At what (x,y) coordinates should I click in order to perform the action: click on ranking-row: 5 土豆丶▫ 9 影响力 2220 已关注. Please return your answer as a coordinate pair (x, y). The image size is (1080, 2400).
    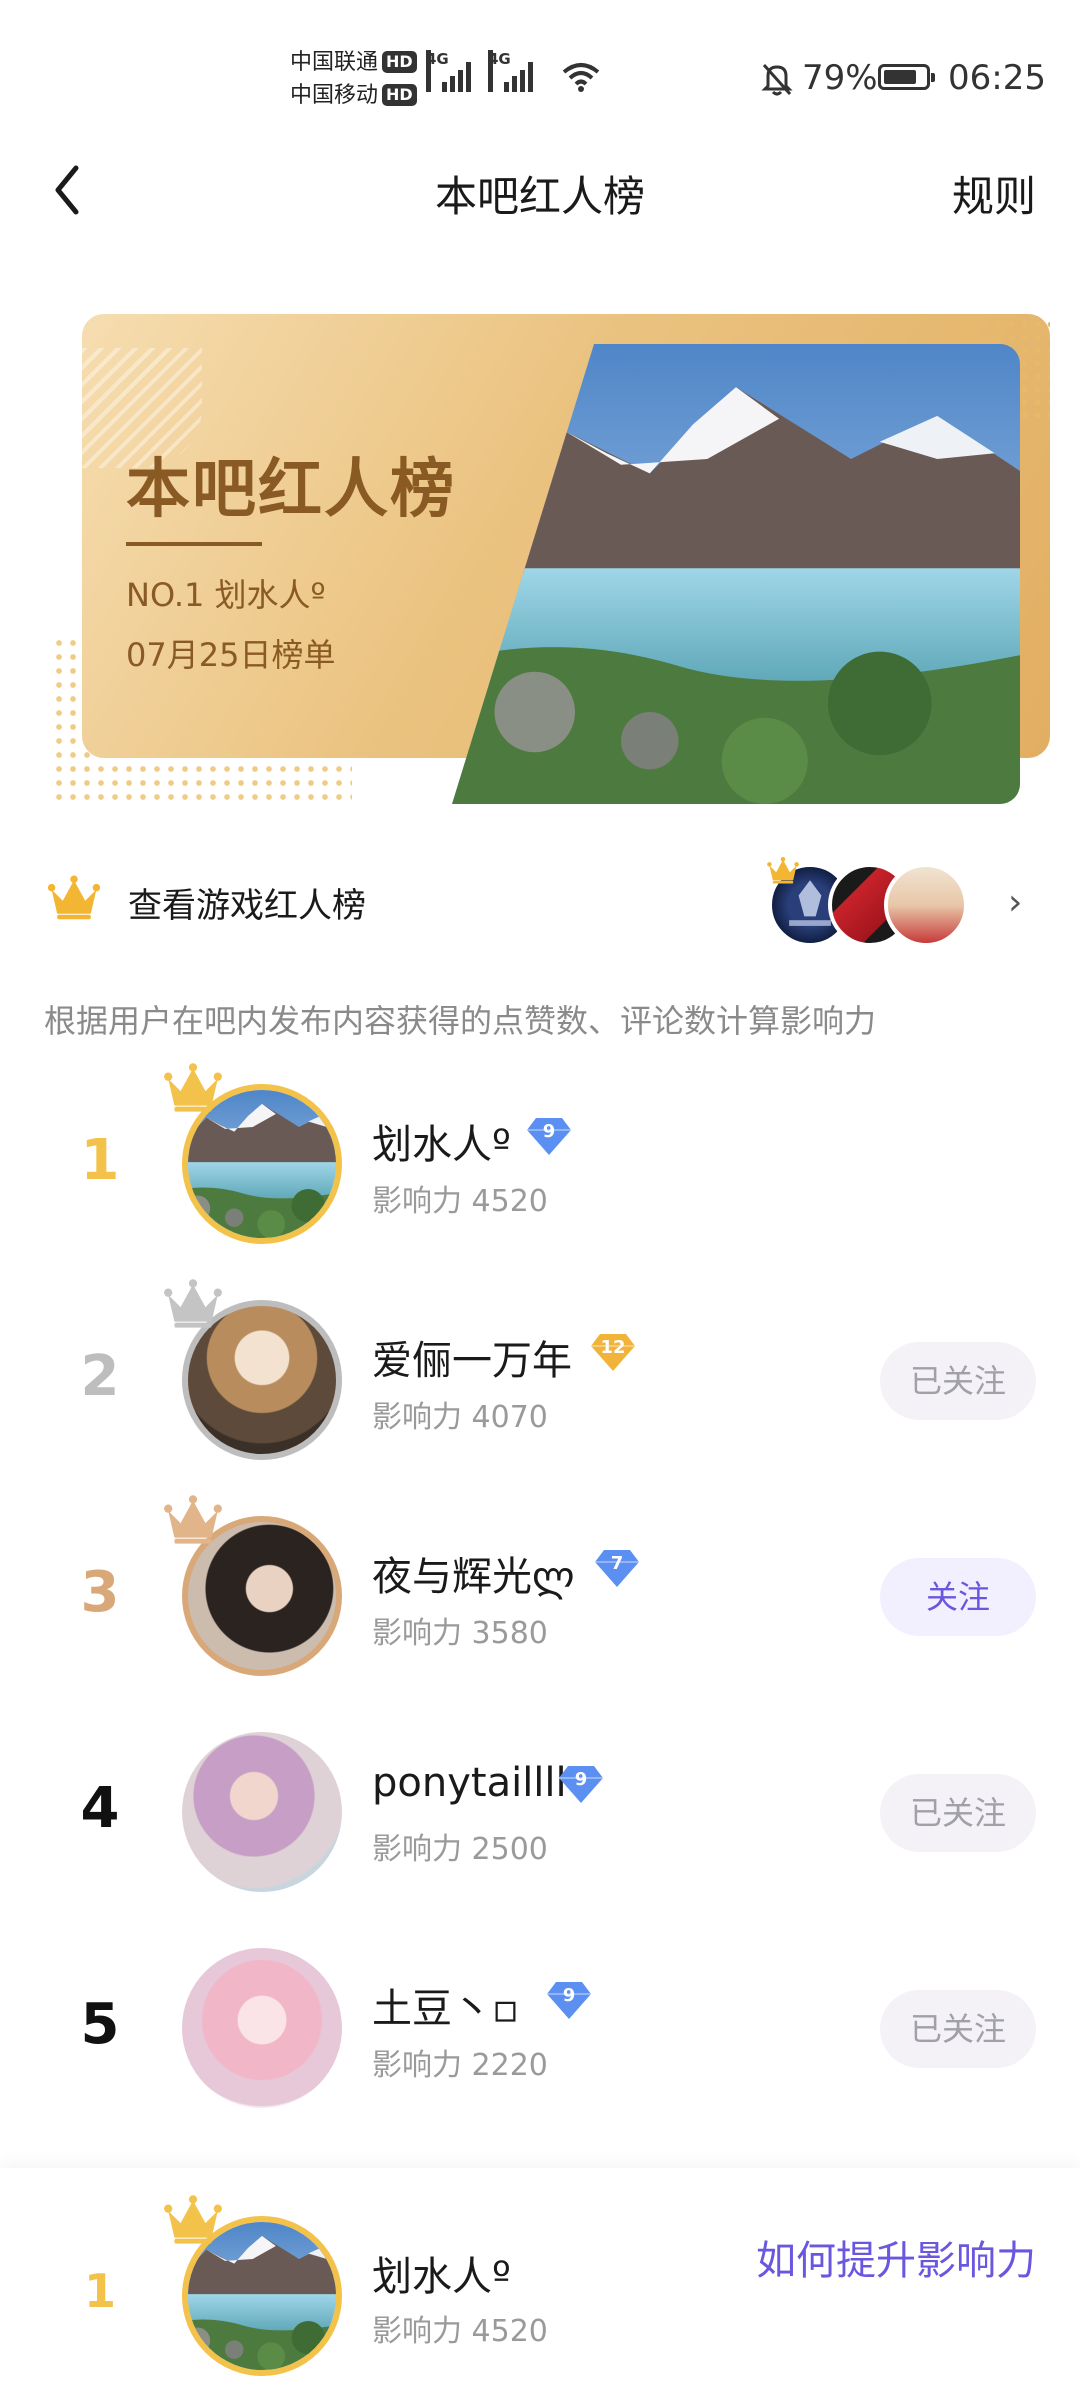
    Looking at the image, I should click on (540, 2028).